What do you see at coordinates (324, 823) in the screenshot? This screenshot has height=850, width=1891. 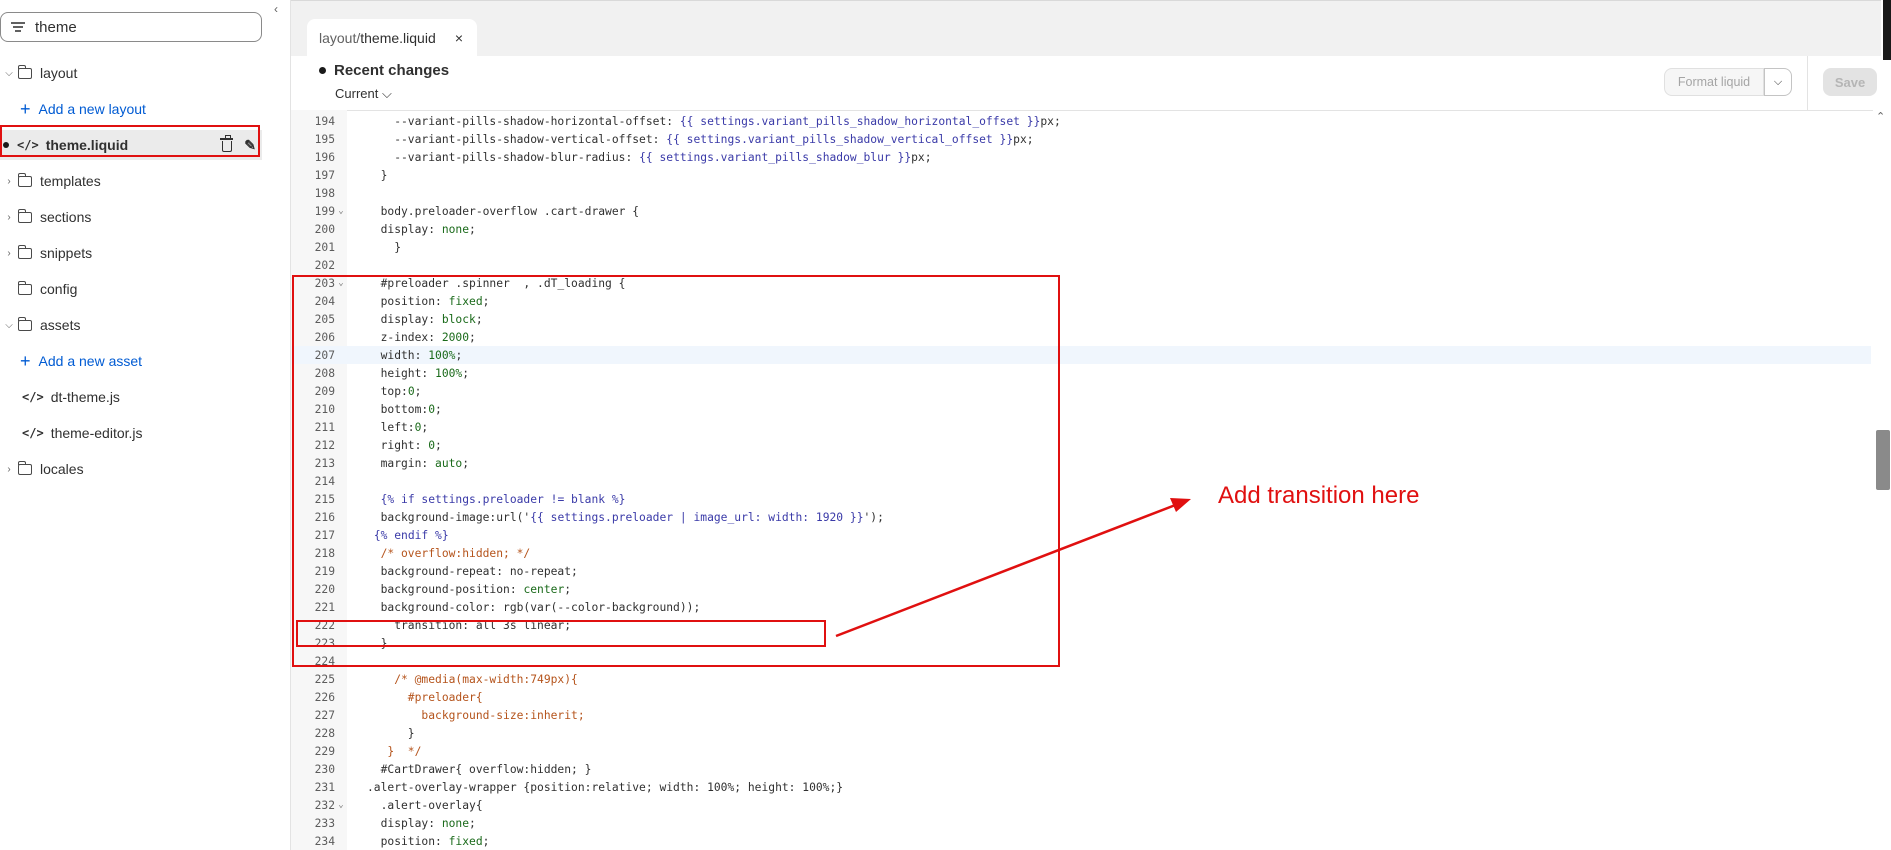 I see `line-number: 233` at bounding box center [324, 823].